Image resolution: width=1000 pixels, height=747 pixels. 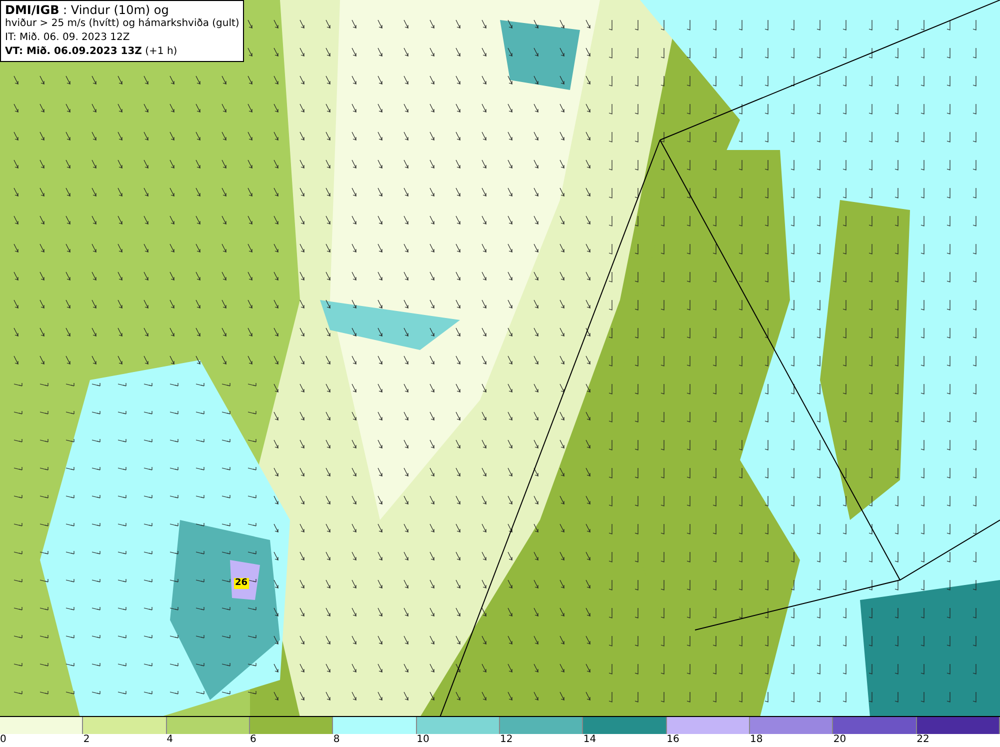 I want to click on legend-label: 22, so click(x=923, y=740).